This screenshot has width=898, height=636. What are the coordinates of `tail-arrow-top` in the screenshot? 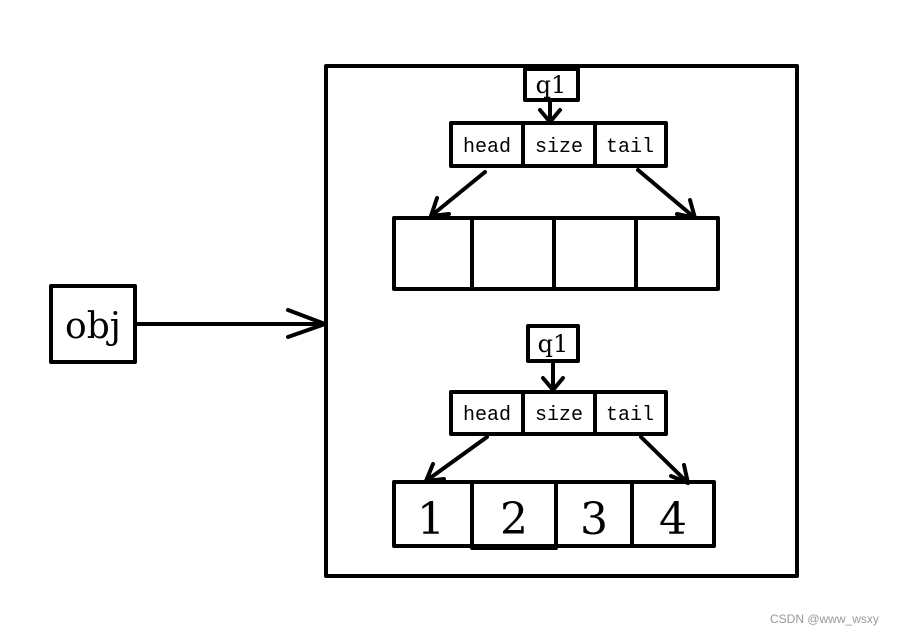 It's located at (666, 194).